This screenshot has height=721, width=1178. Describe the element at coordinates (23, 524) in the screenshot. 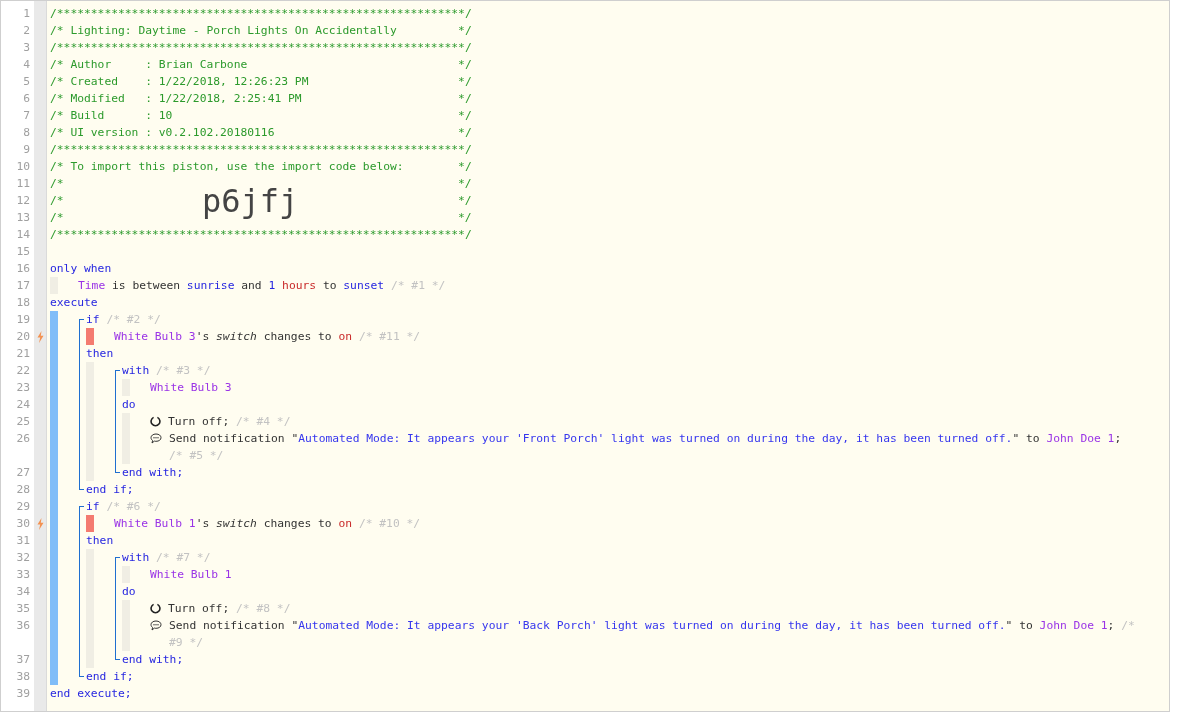

I see `line-number: 30` at that location.